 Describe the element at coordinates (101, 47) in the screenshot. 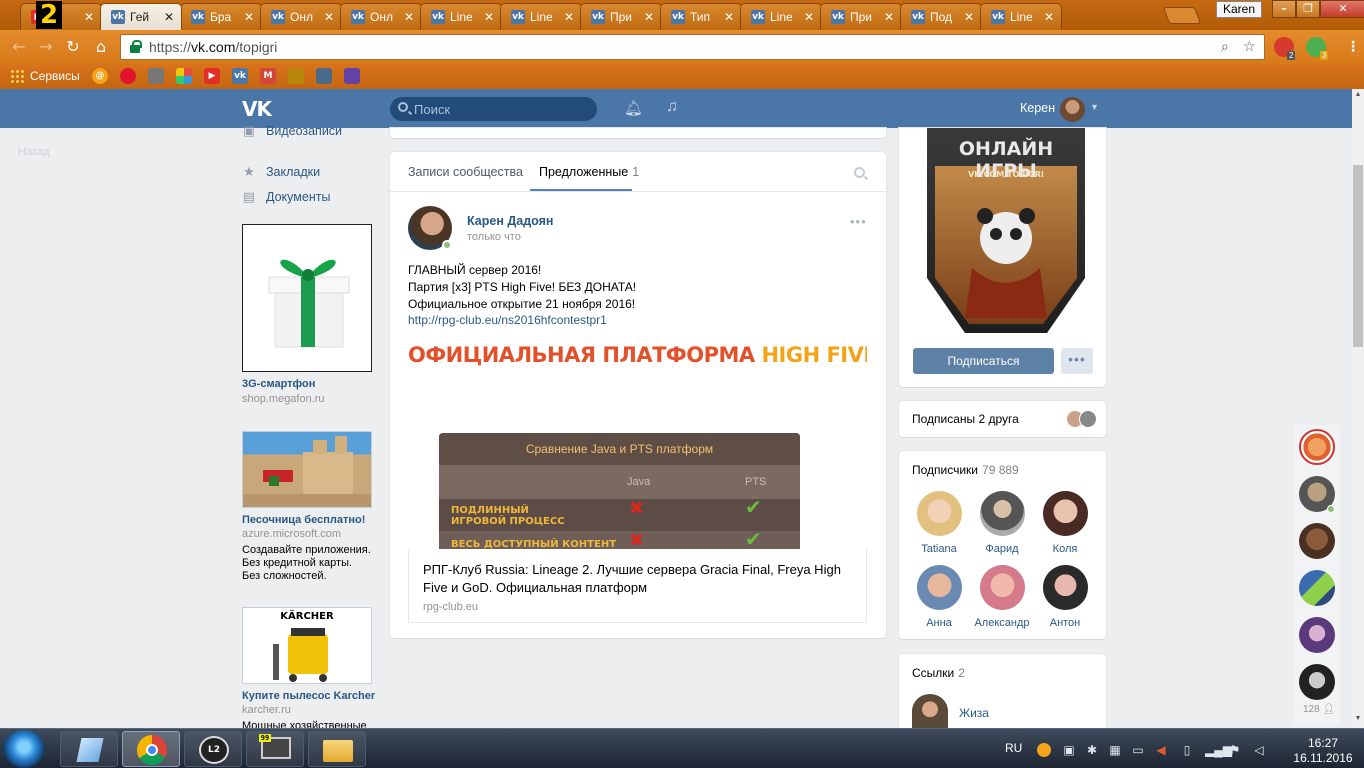

I see `home-icon: ⌂` at that location.